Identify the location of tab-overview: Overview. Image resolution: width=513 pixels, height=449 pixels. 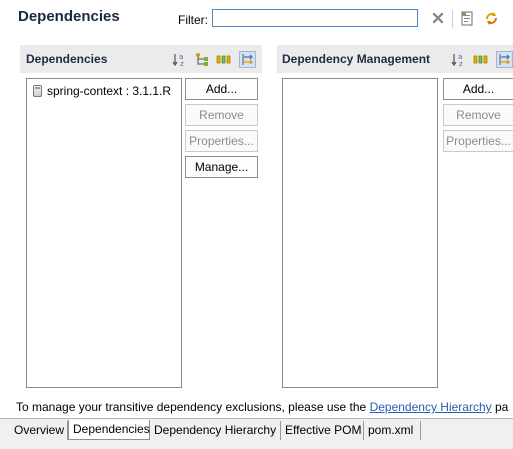
(39, 430).